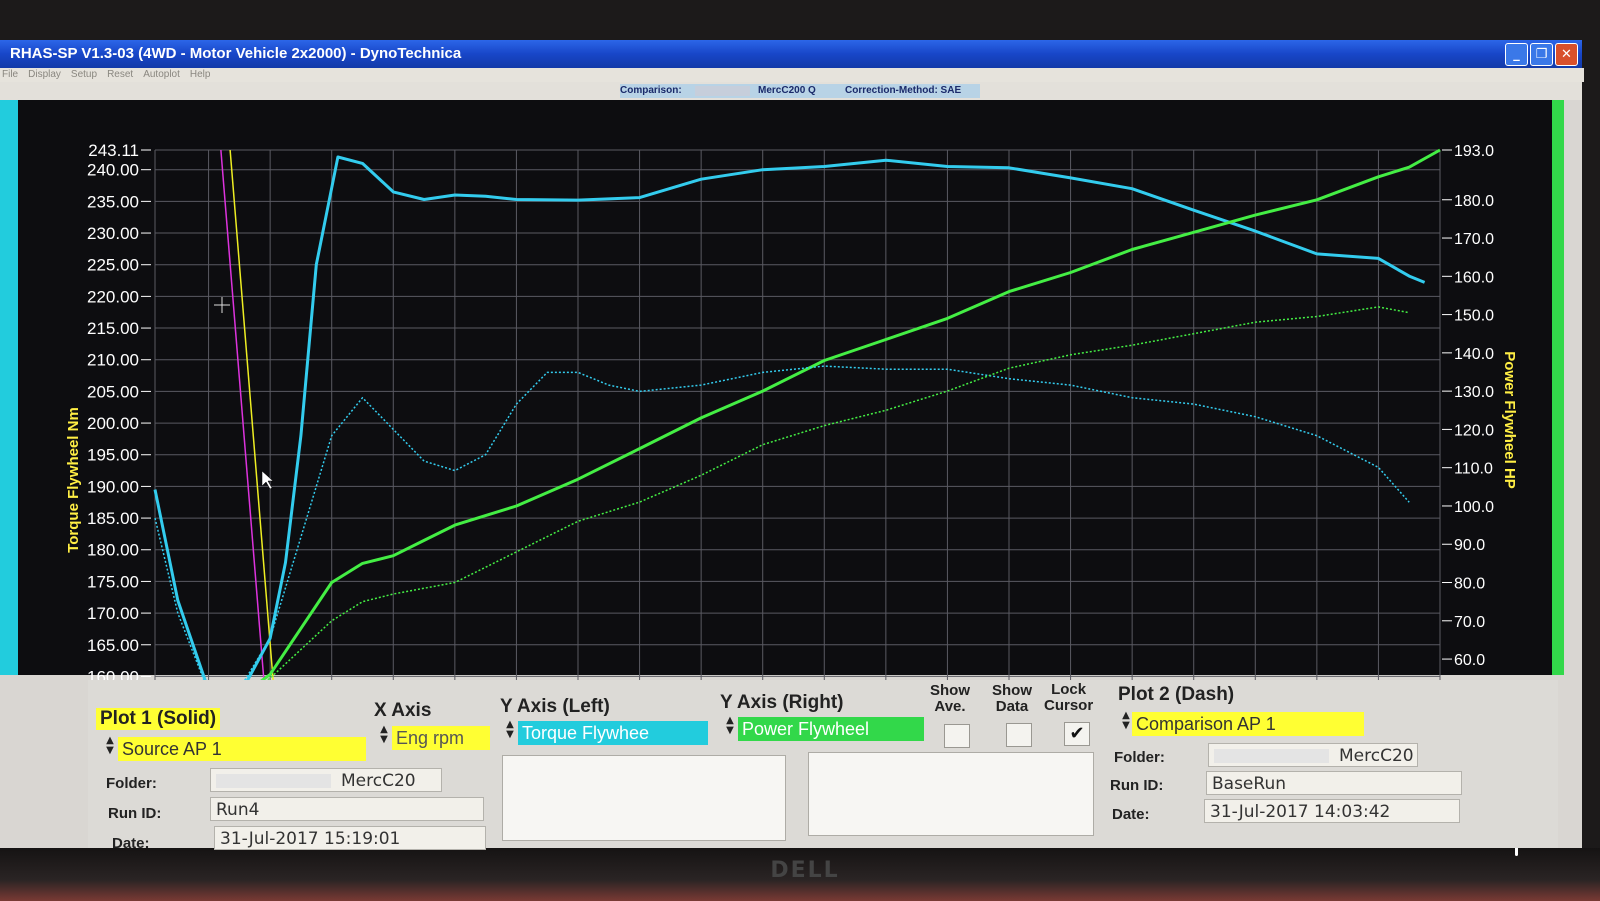 This screenshot has width=1600, height=901. I want to click on y-left-tick-label: 175.00, so click(113, 581).